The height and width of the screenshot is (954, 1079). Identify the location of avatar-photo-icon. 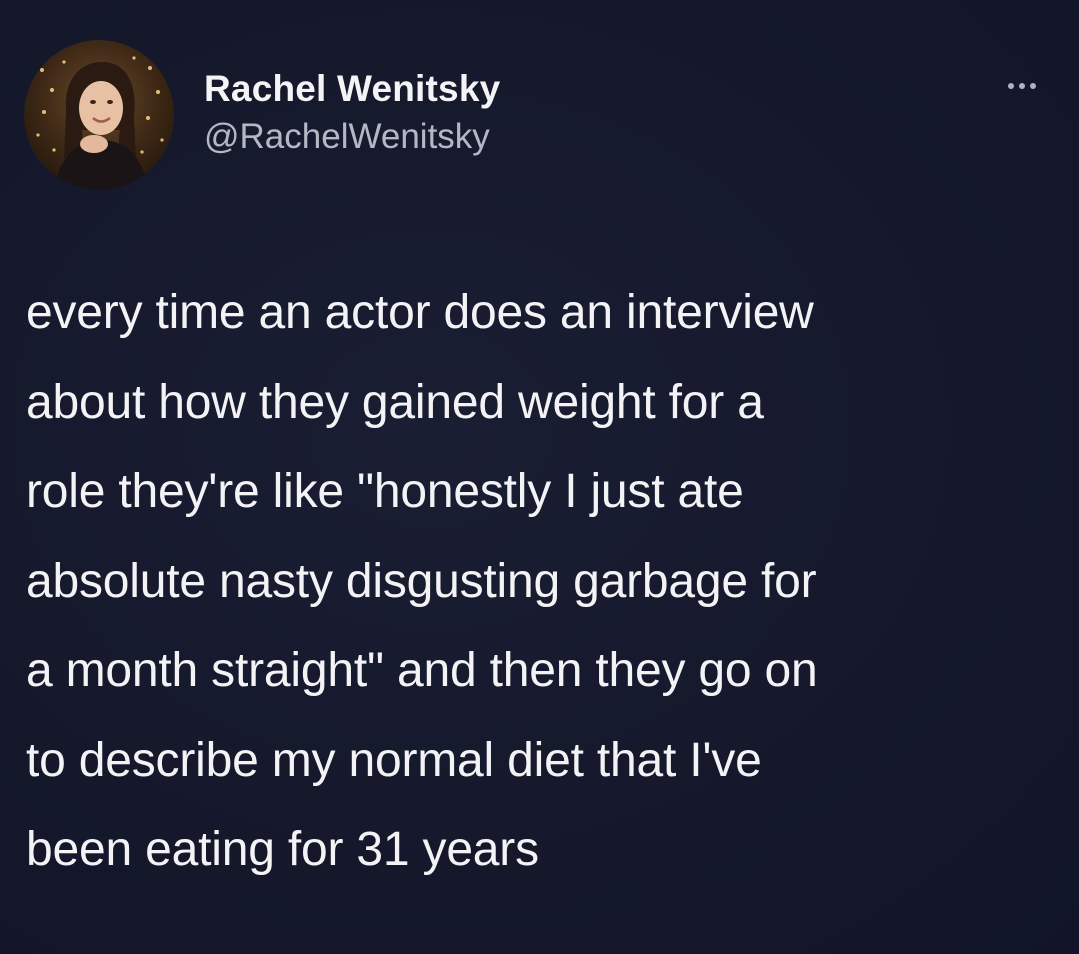
(99, 115).